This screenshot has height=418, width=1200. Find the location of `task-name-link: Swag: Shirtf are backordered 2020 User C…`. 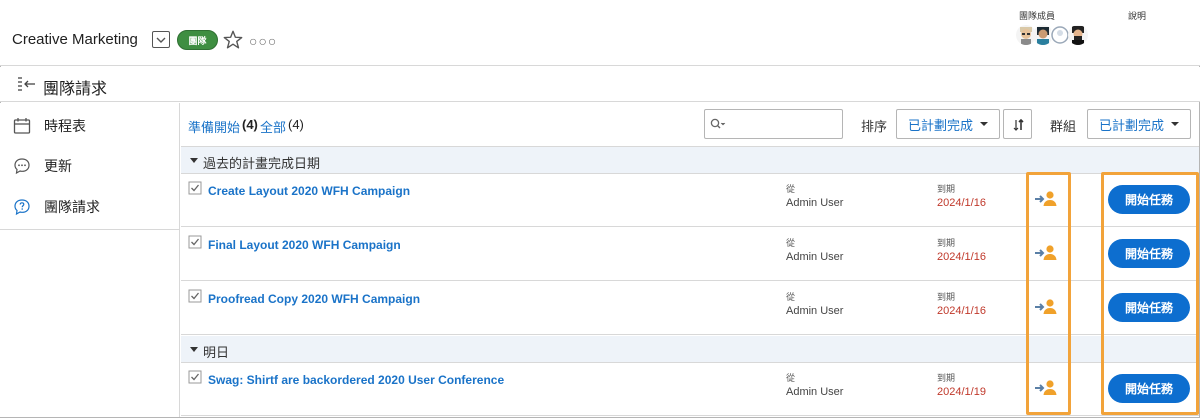

task-name-link: Swag: Shirtf are backordered 2020 User C… is located at coordinates (356, 380).